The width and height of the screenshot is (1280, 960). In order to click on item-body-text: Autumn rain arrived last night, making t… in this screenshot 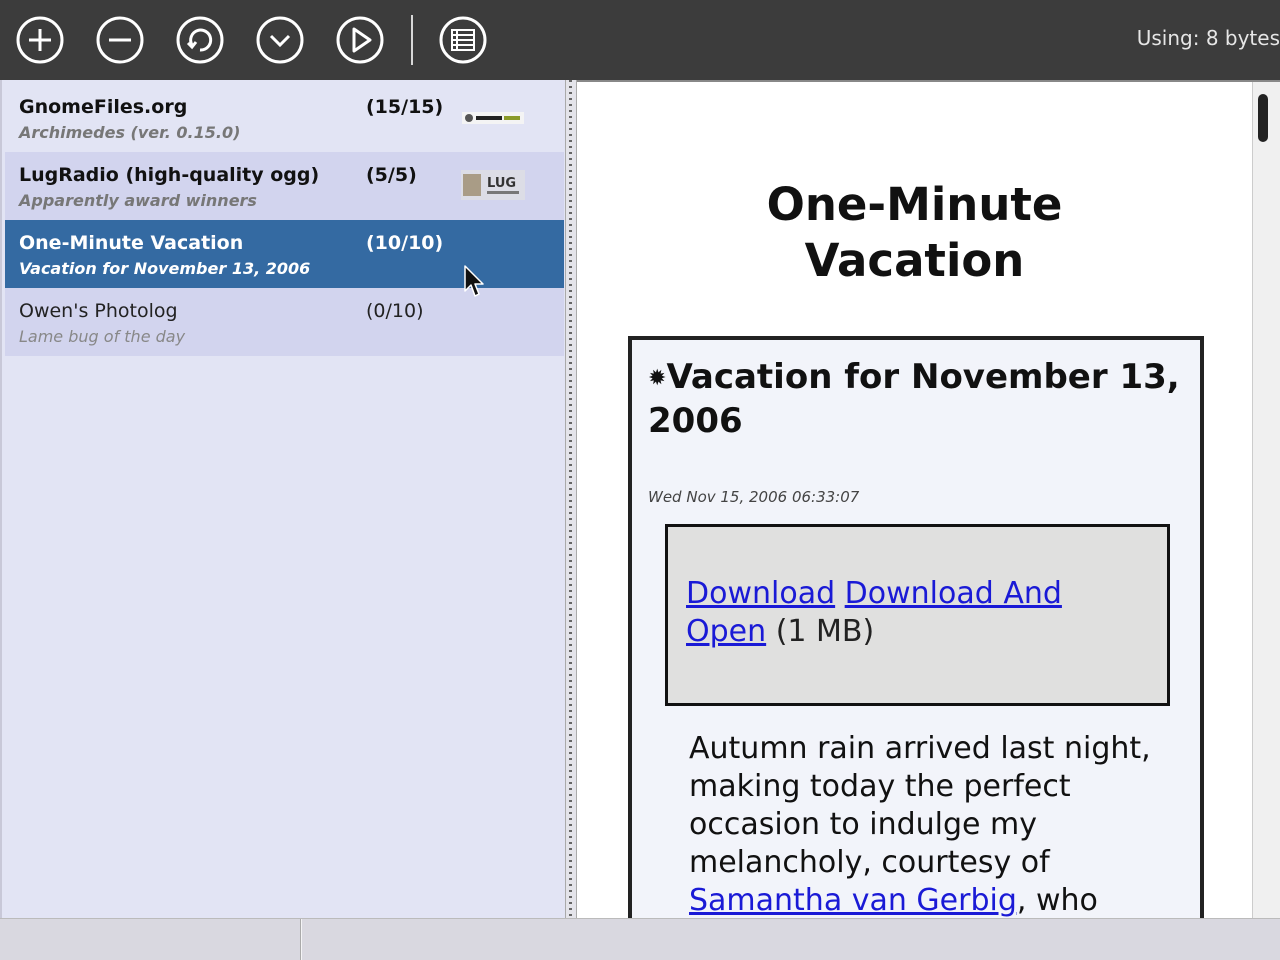, I will do `click(920, 805)`.